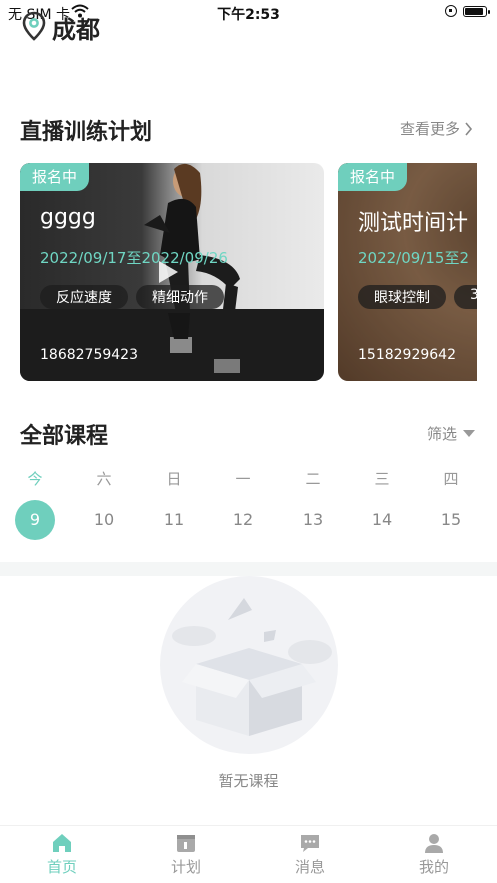 The width and height of the screenshot is (497, 883). I want to click on orientation-lock-icon, so click(451, 11).